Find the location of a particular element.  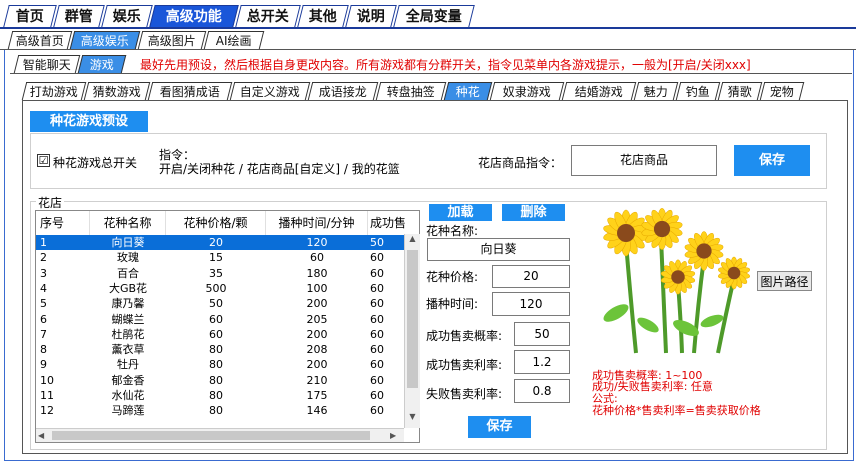

table-row: 3 百合 35 180 60 is located at coordinates (220, 273).